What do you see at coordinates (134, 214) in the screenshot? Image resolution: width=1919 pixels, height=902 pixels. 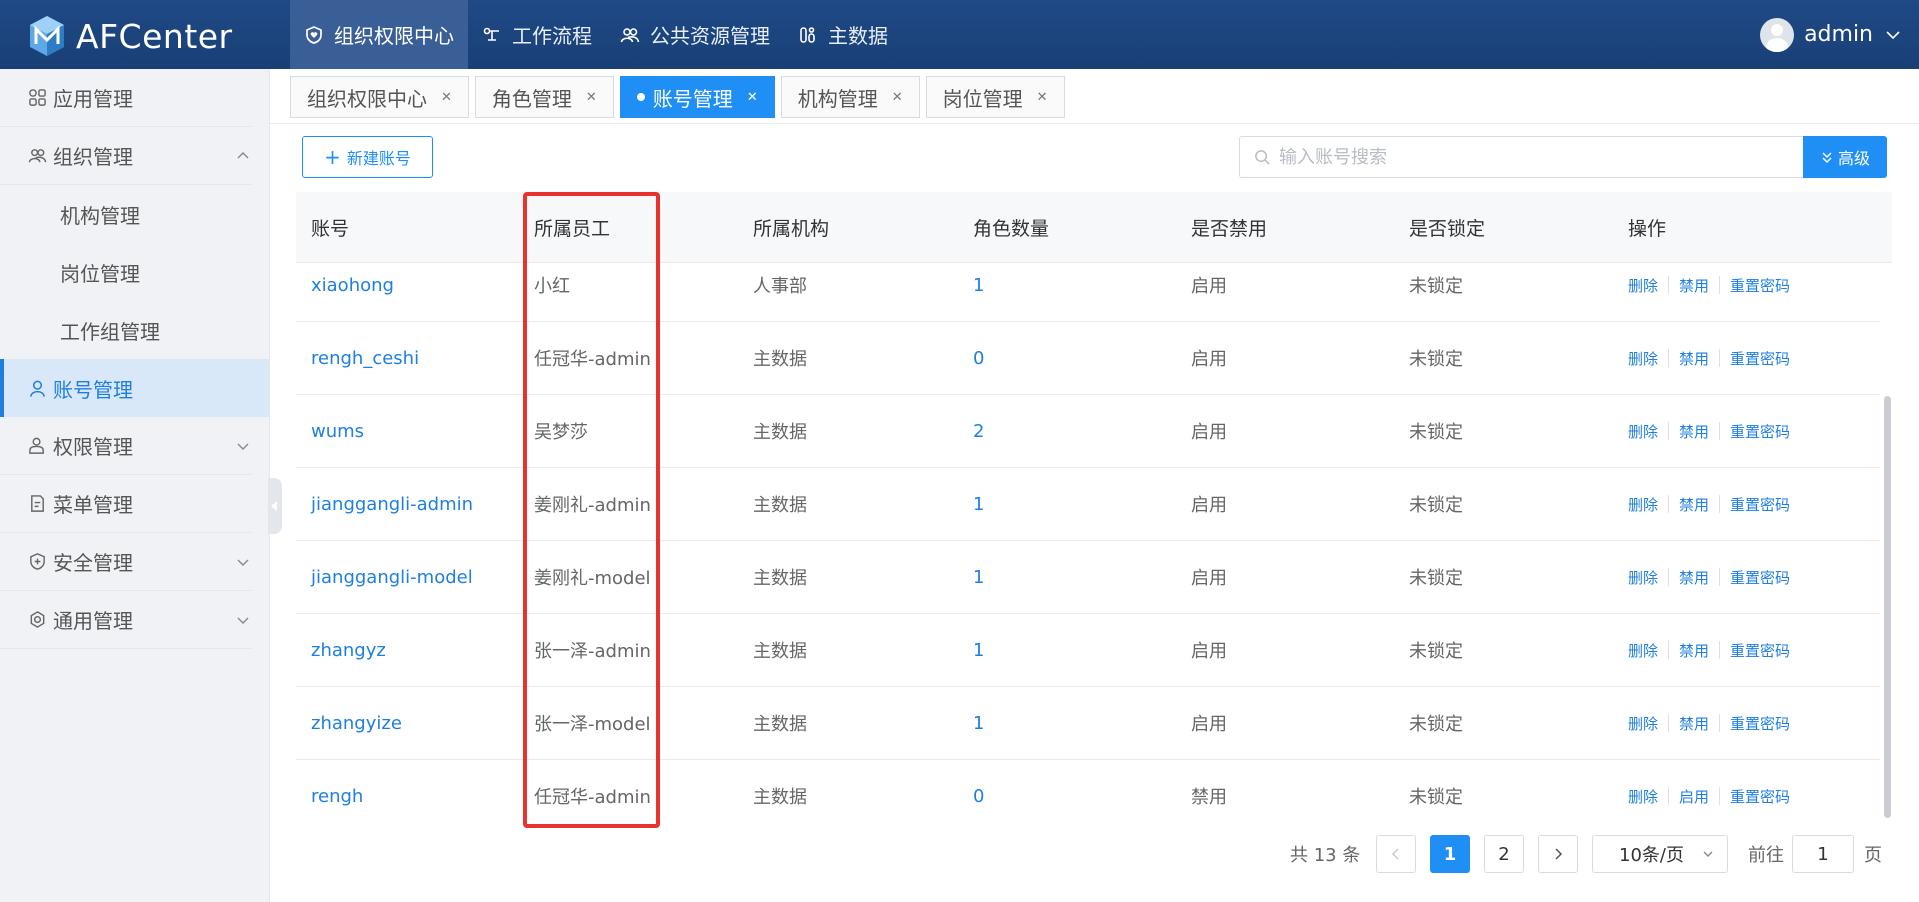 I see `sidebar-item-institution-management: 机构管理` at bounding box center [134, 214].